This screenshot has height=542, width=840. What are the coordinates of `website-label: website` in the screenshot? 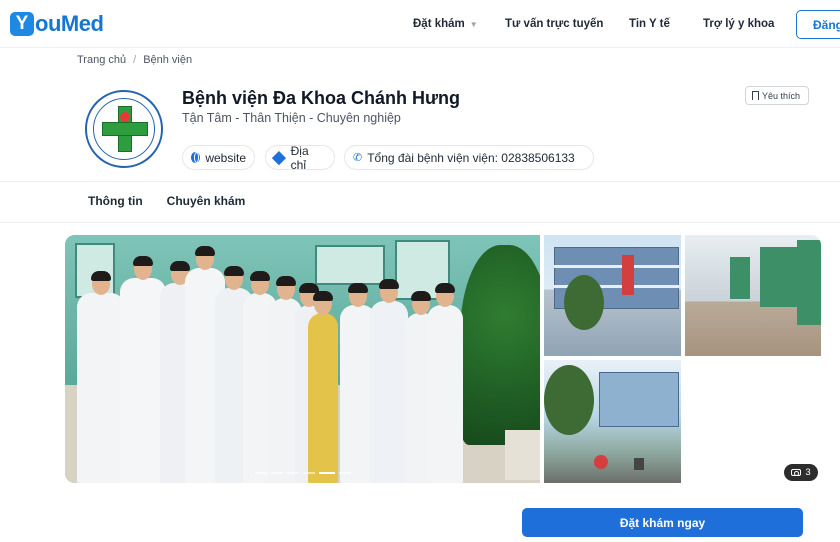 It's located at (225, 157).